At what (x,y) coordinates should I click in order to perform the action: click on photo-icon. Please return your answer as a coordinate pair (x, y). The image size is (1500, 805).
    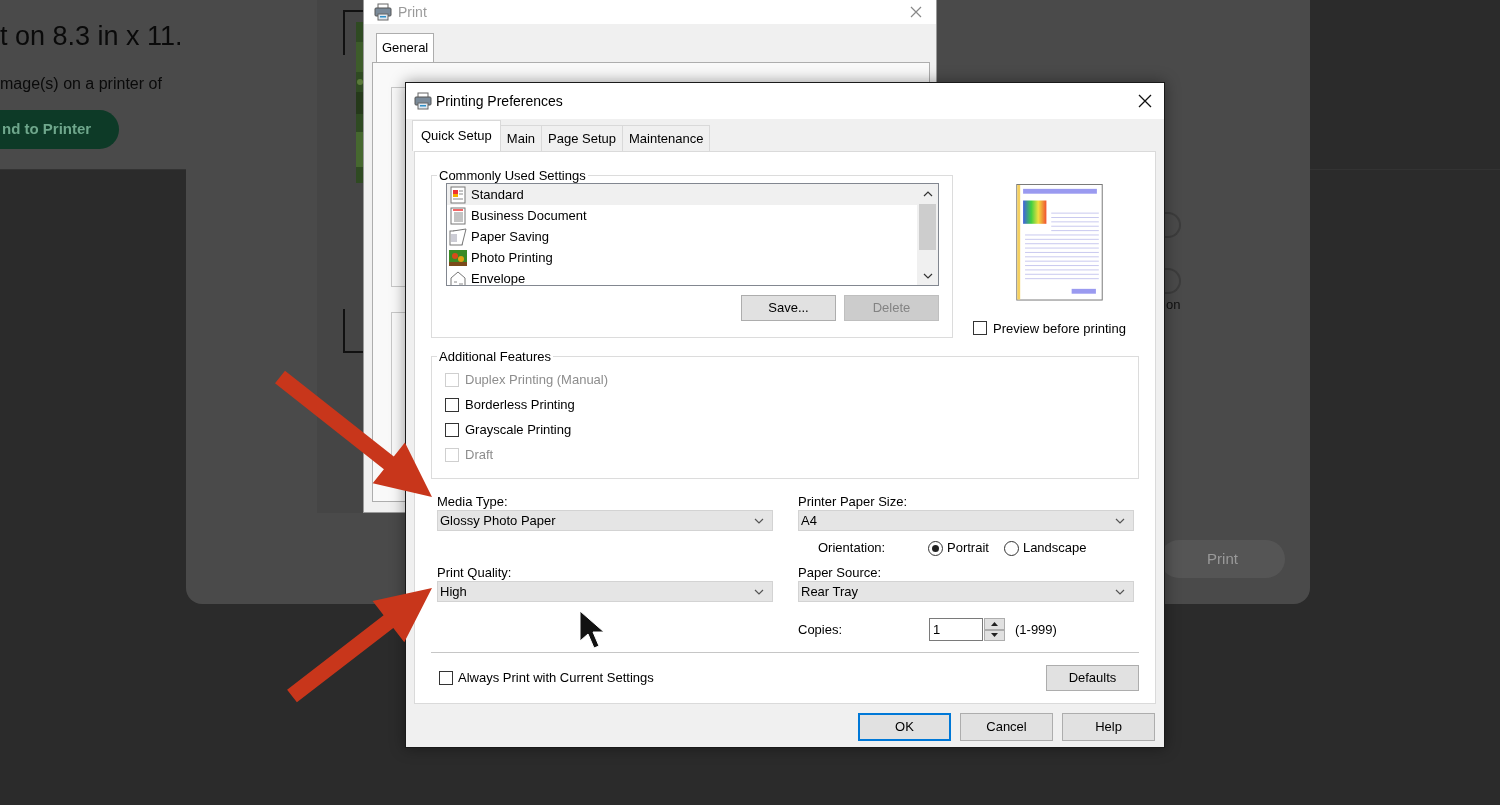
    Looking at the image, I should click on (458, 257).